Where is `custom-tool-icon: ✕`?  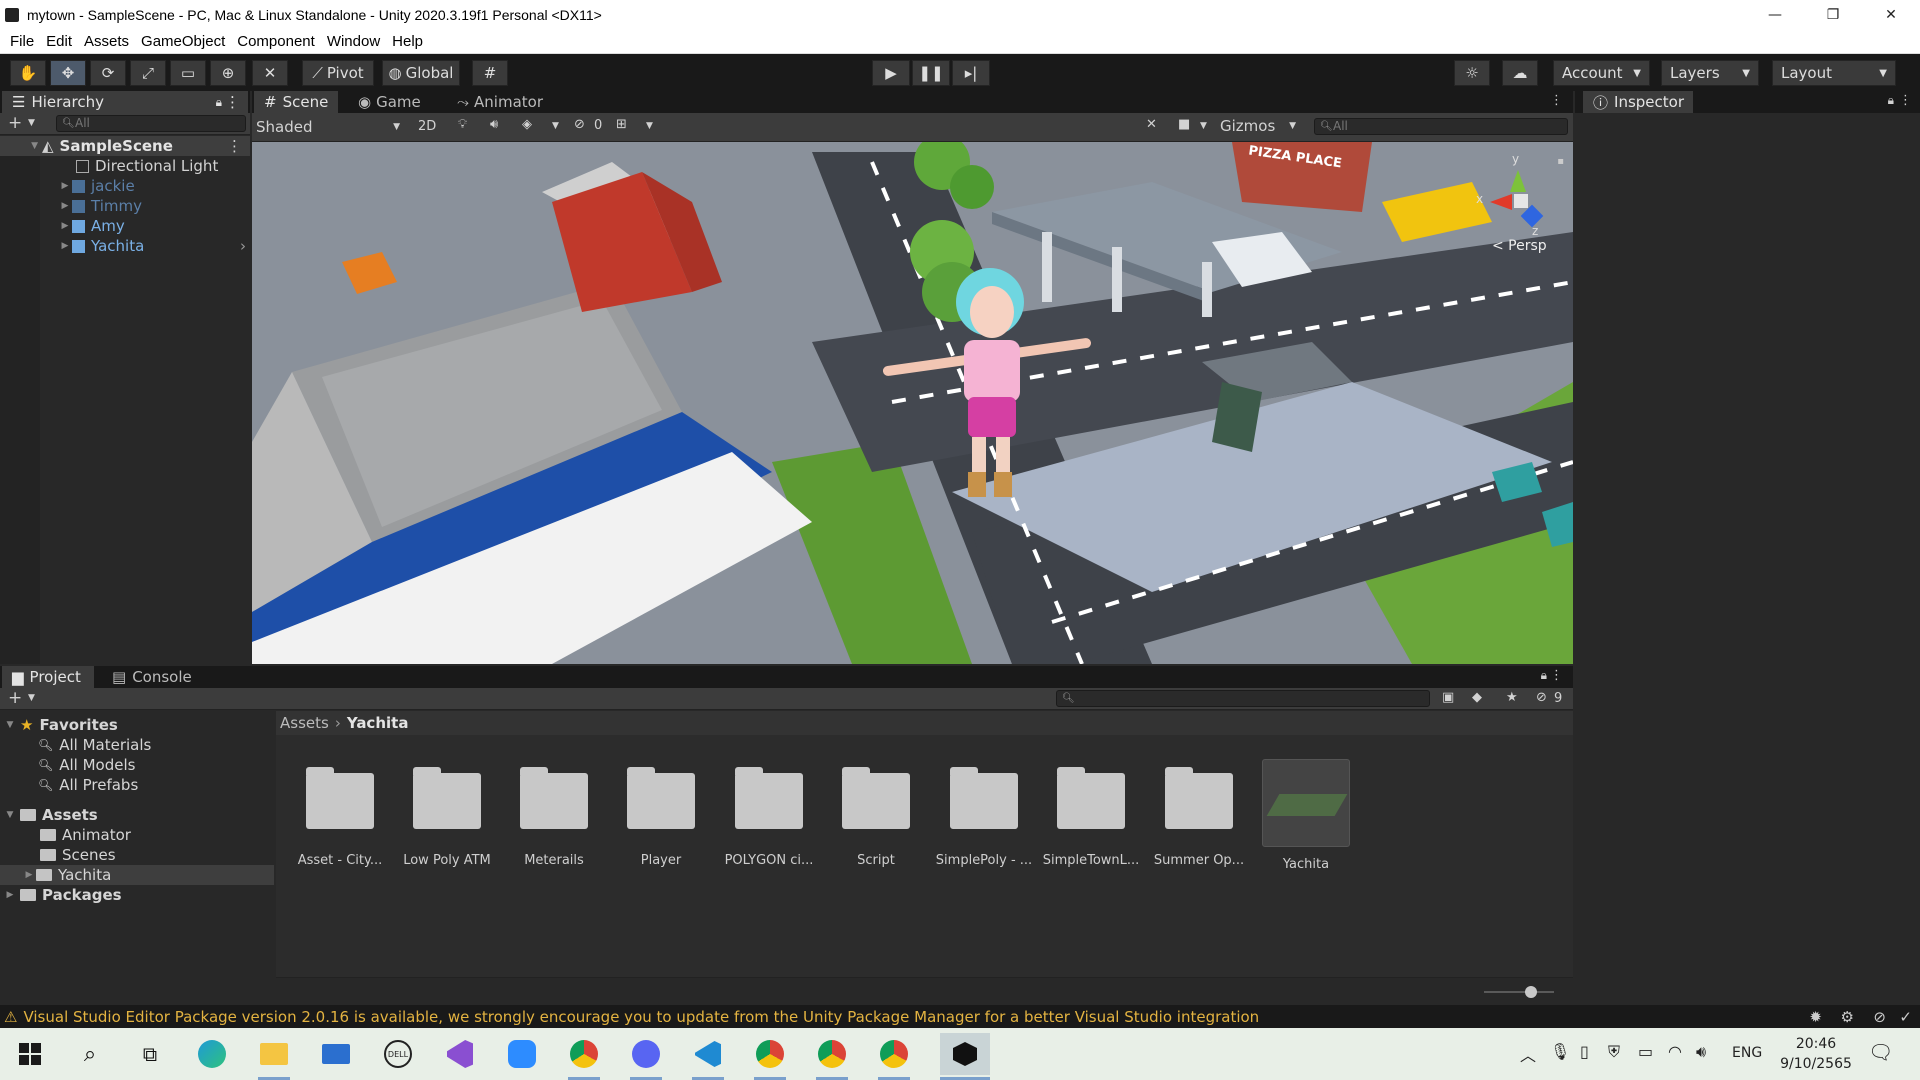 custom-tool-icon: ✕ is located at coordinates (270, 73).